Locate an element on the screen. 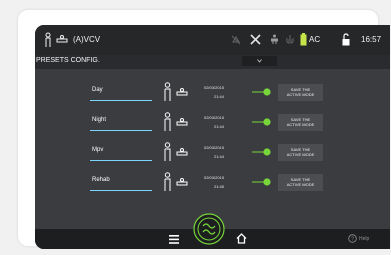  alarm-off-icon is located at coordinates (236, 40).